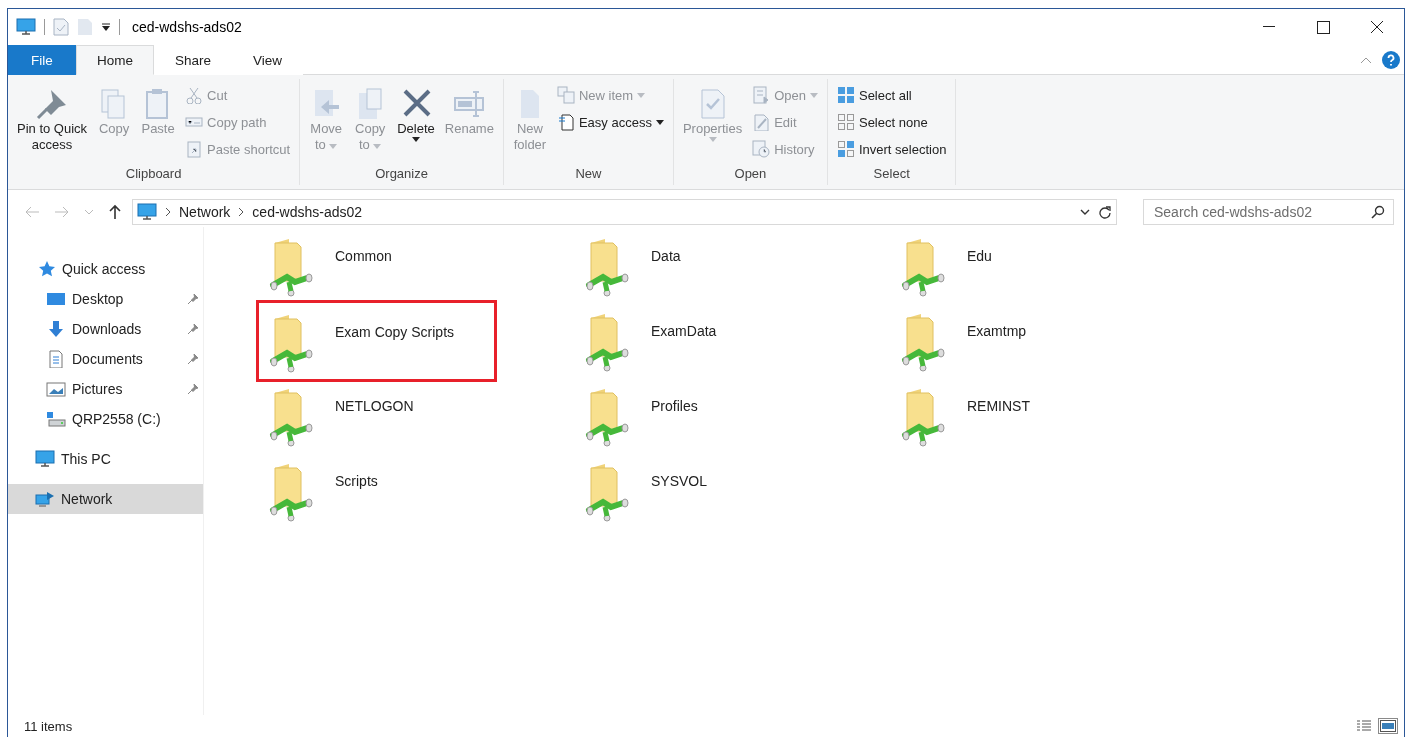 The height and width of the screenshot is (737, 1411). What do you see at coordinates (205, 212) in the screenshot?
I see `breadcrumb: Network` at bounding box center [205, 212].